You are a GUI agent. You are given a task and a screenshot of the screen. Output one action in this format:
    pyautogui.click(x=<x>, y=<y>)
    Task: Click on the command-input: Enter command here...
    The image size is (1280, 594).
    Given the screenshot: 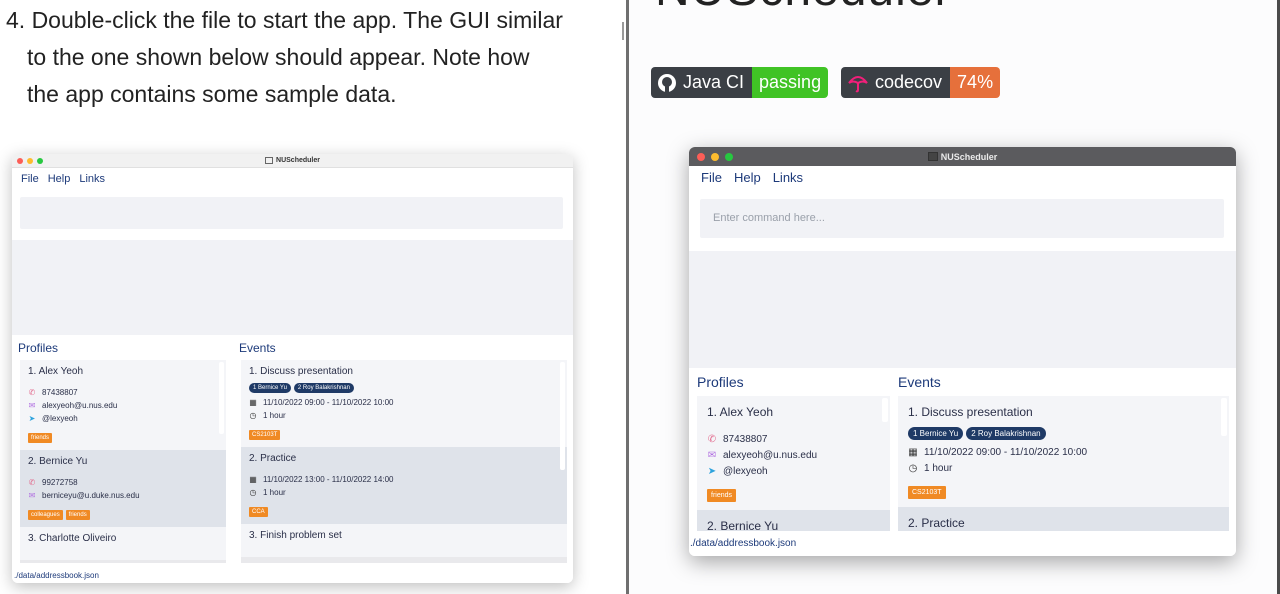 What is the action you would take?
    pyautogui.click(x=962, y=218)
    